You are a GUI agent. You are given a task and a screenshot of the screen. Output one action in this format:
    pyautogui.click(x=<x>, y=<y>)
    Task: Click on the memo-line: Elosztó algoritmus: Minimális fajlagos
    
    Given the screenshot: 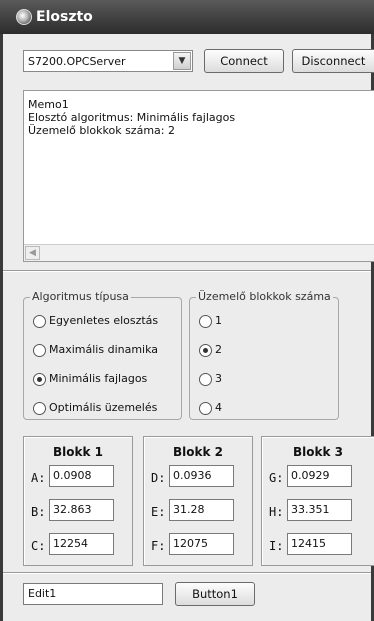 What is the action you would take?
    pyautogui.click(x=132, y=117)
    